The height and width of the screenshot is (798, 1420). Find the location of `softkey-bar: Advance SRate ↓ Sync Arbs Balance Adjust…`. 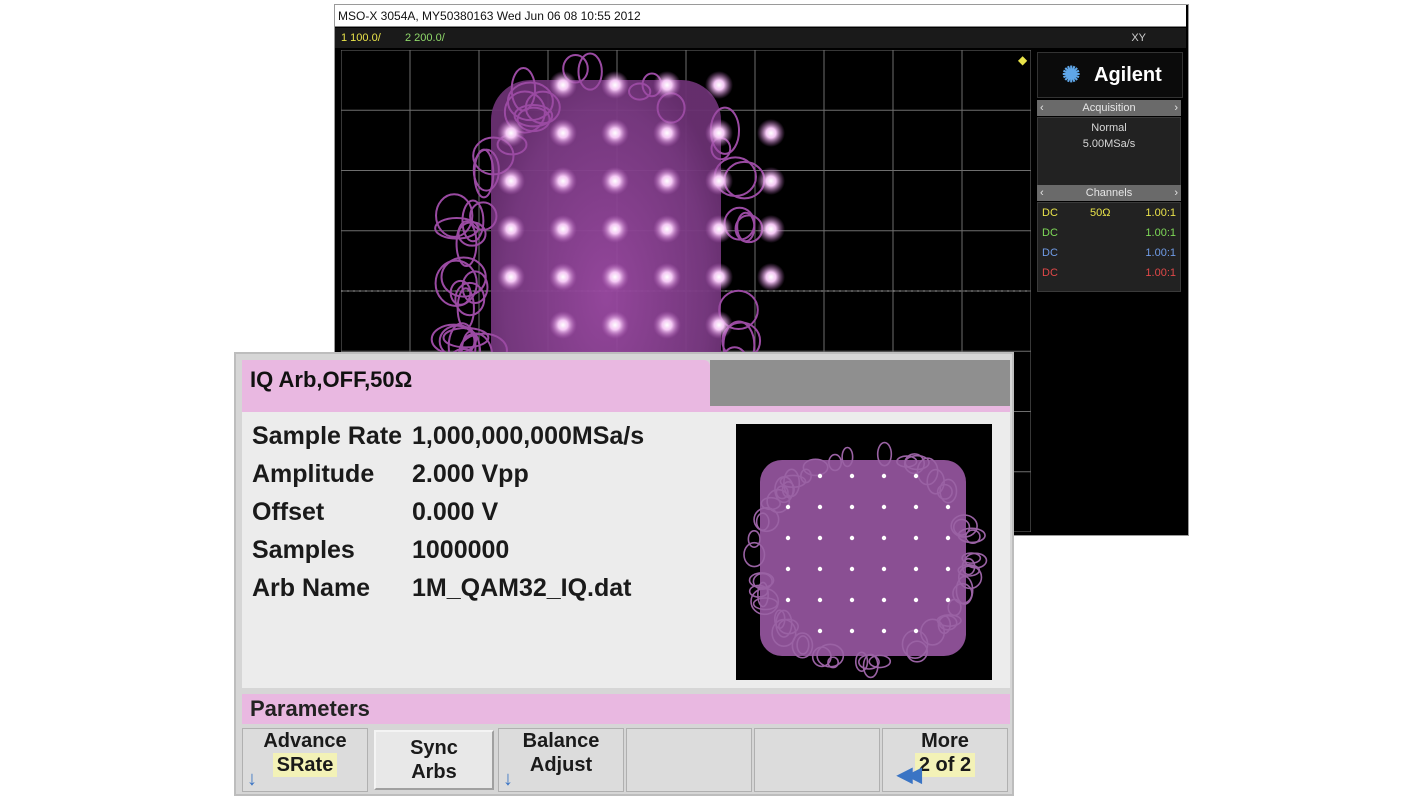

softkey-bar: Advance SRate ↓ Sync Arbs Balance Adjust… is located at coordinates (626, 760).